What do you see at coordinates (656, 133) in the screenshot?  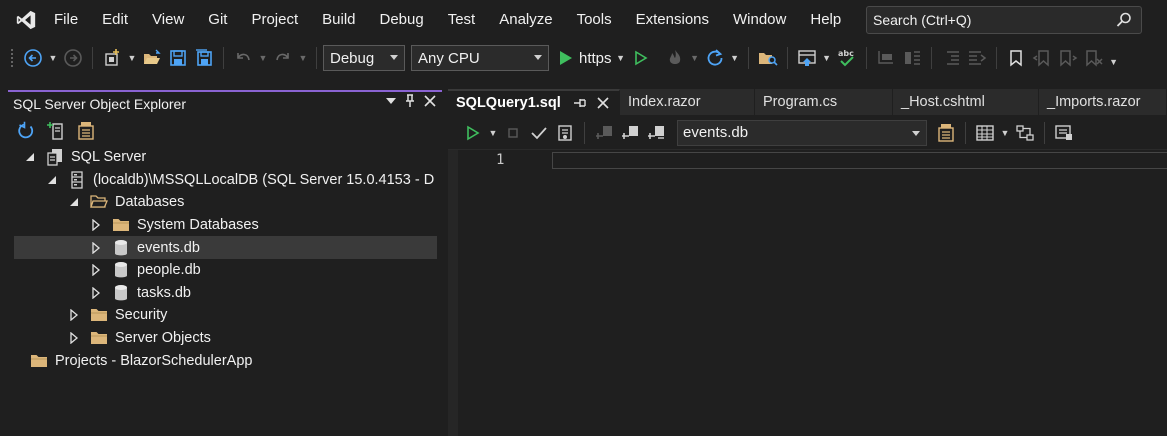 I see `change-connection-icon` at bounding box center [656, 133].